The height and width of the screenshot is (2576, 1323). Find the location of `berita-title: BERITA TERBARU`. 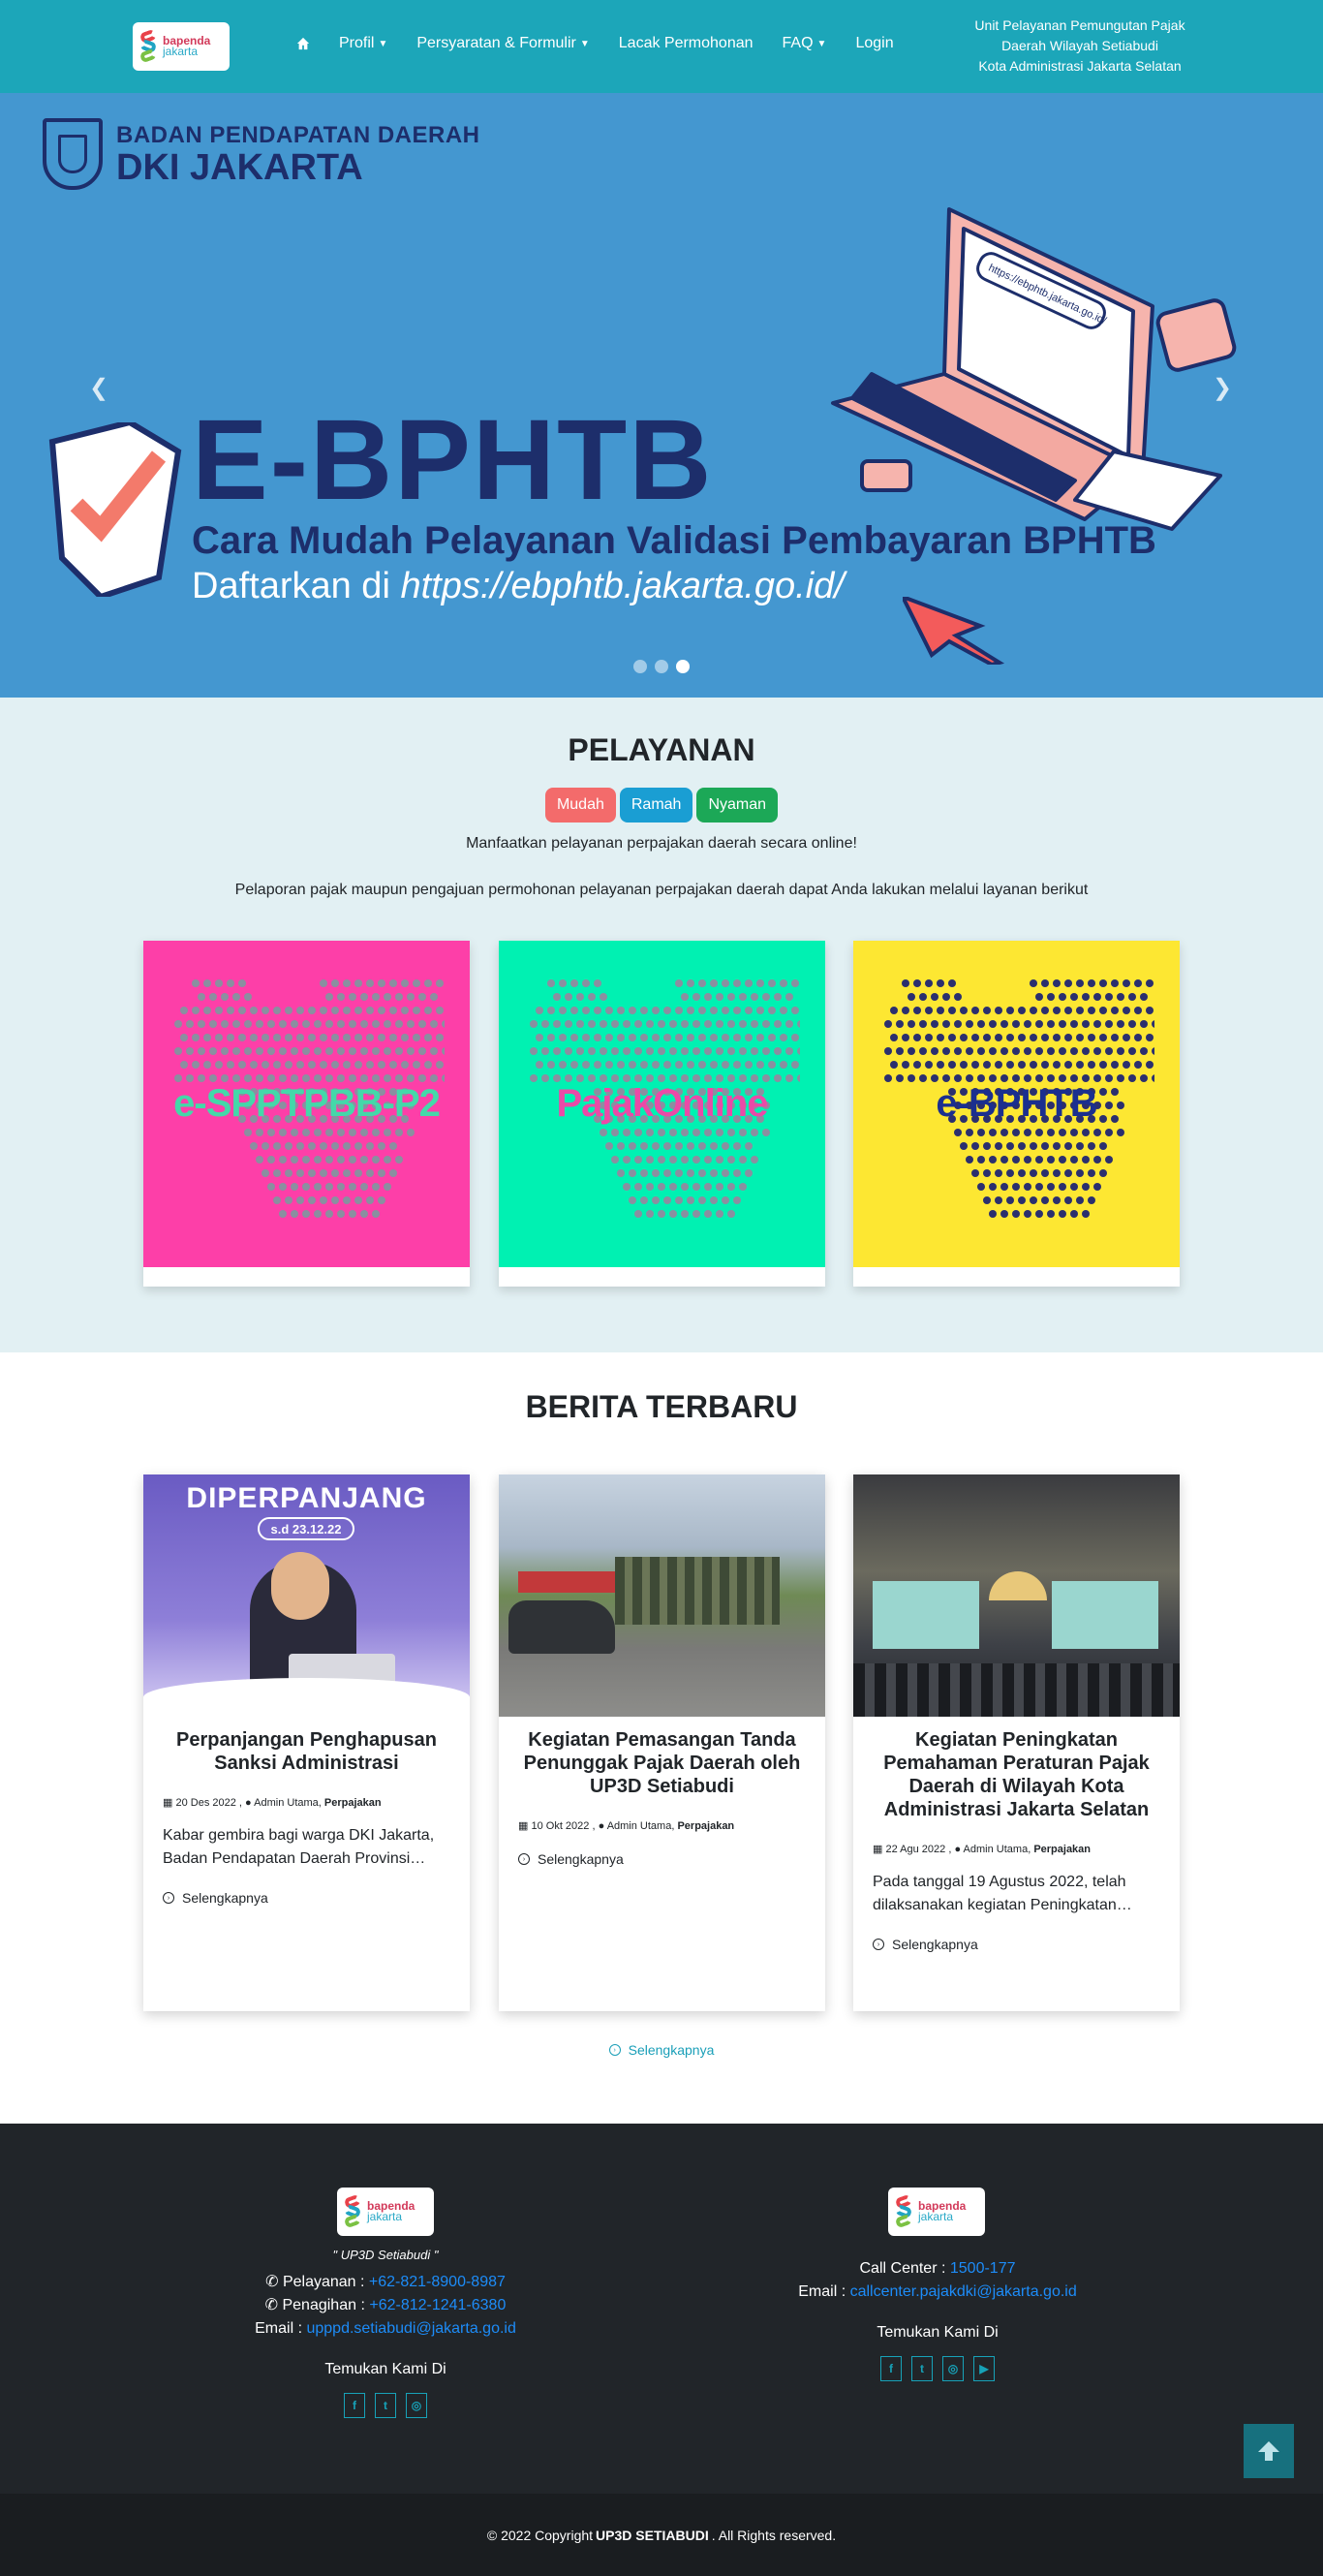

berita-title: BERITA TERBARU is located at coordinates (661, 1406).